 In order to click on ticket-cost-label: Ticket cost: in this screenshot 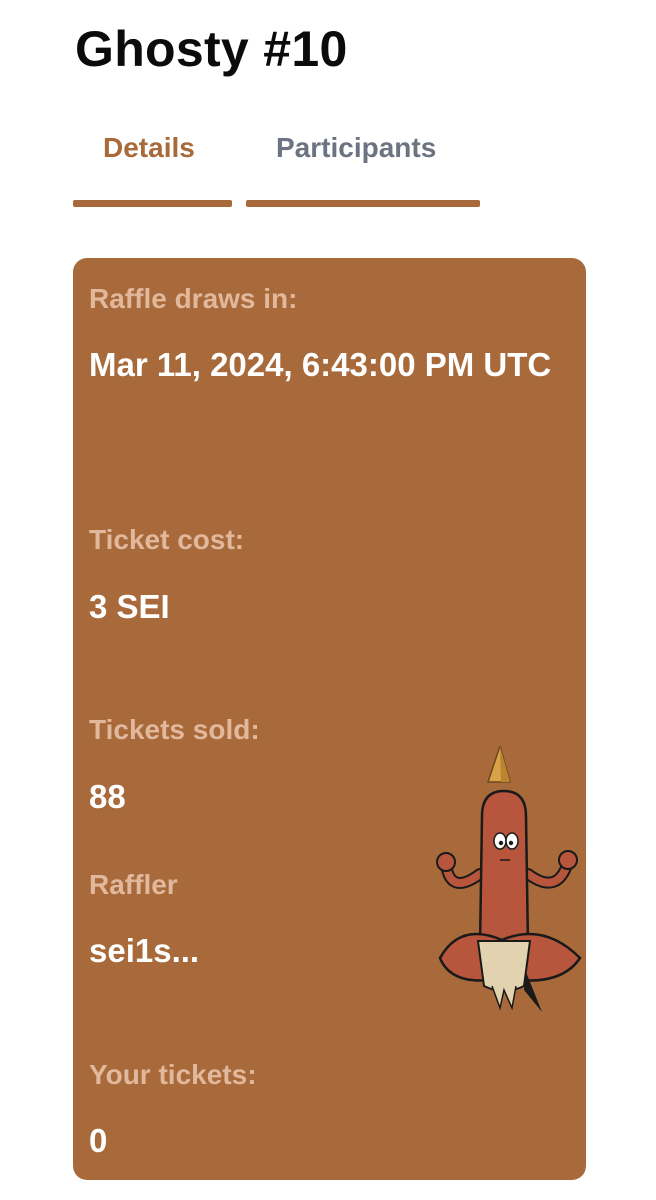, I will do `click(167, 539)`.